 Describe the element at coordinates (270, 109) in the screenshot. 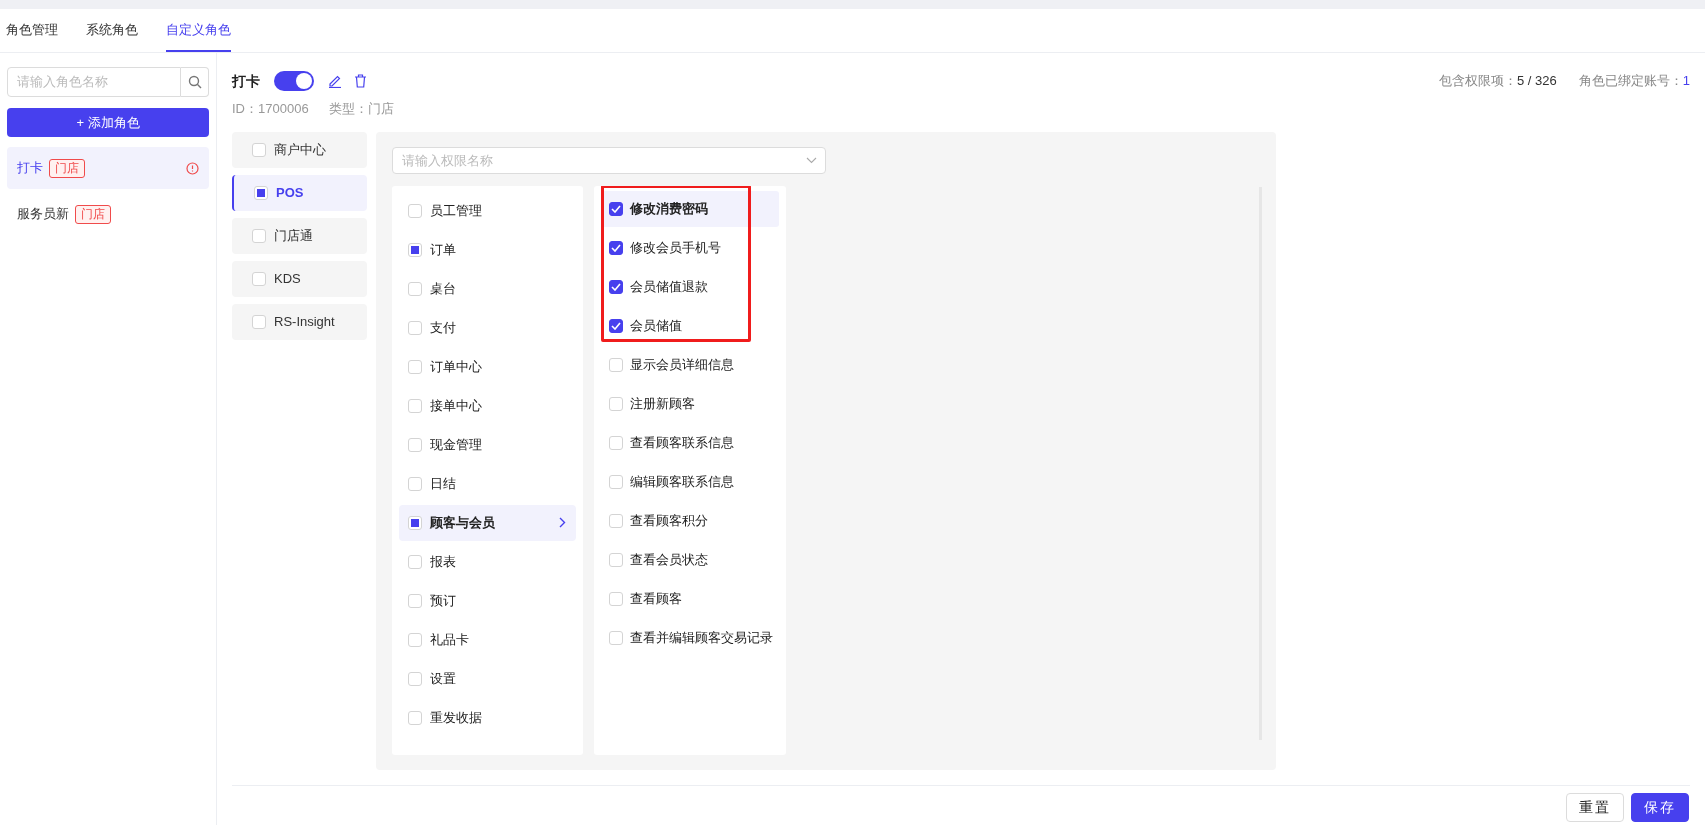

I see `role-id: ID：1700006` at that location.